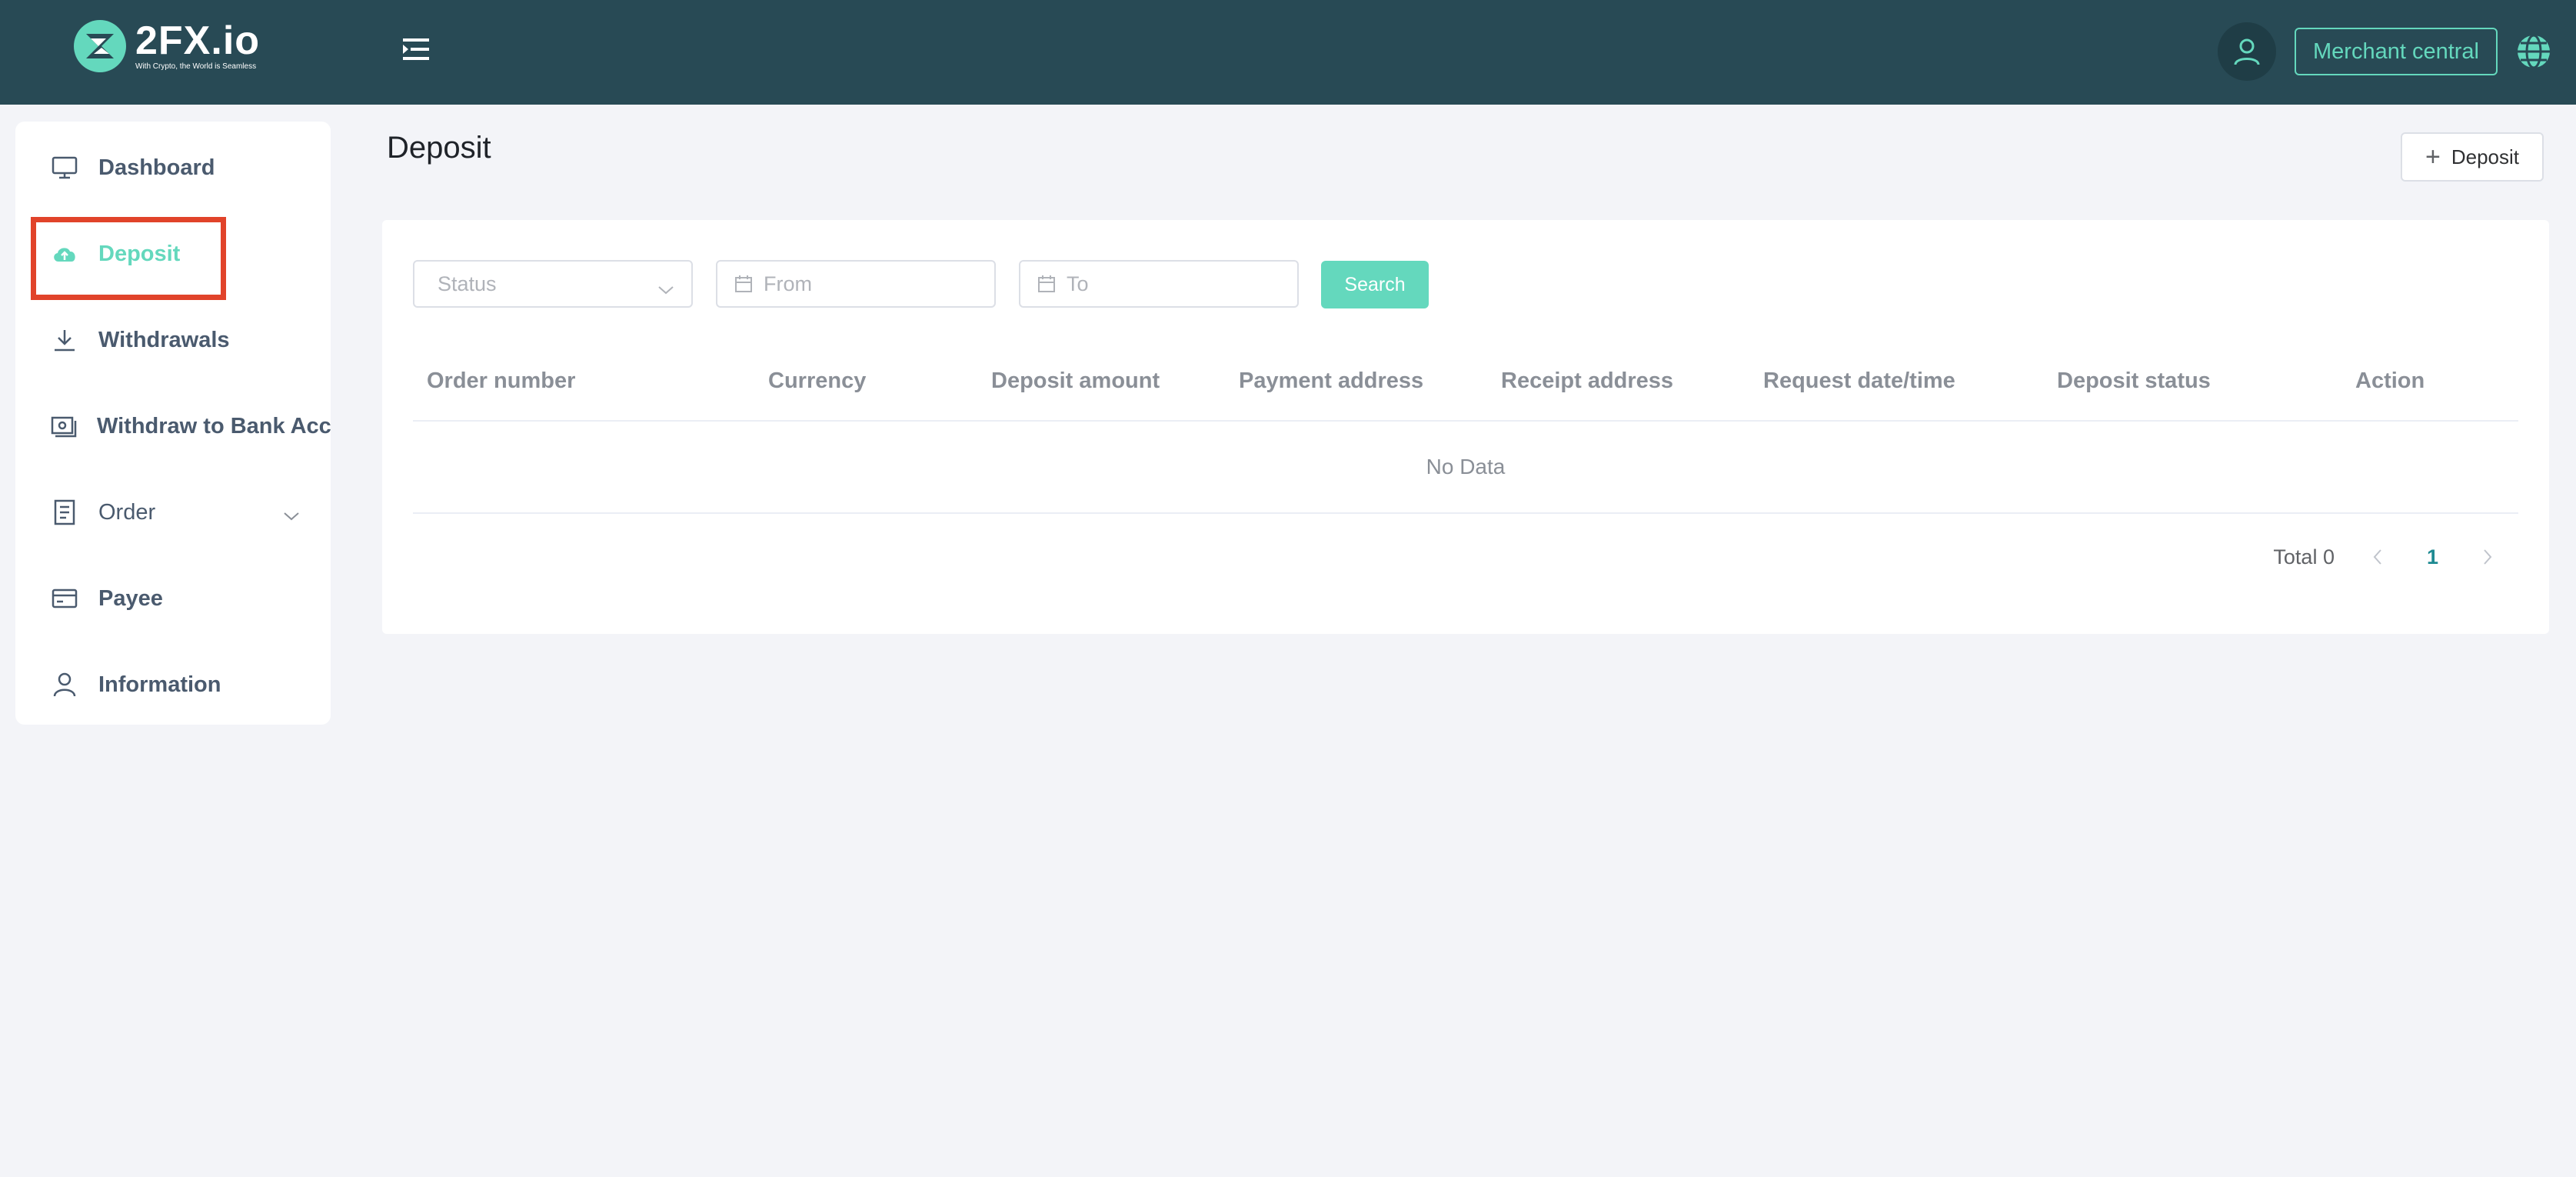  Describe the element at coordinates (164, 340) in the screenshot. I see `sidebar-item-label: Withdrawals` at that location.